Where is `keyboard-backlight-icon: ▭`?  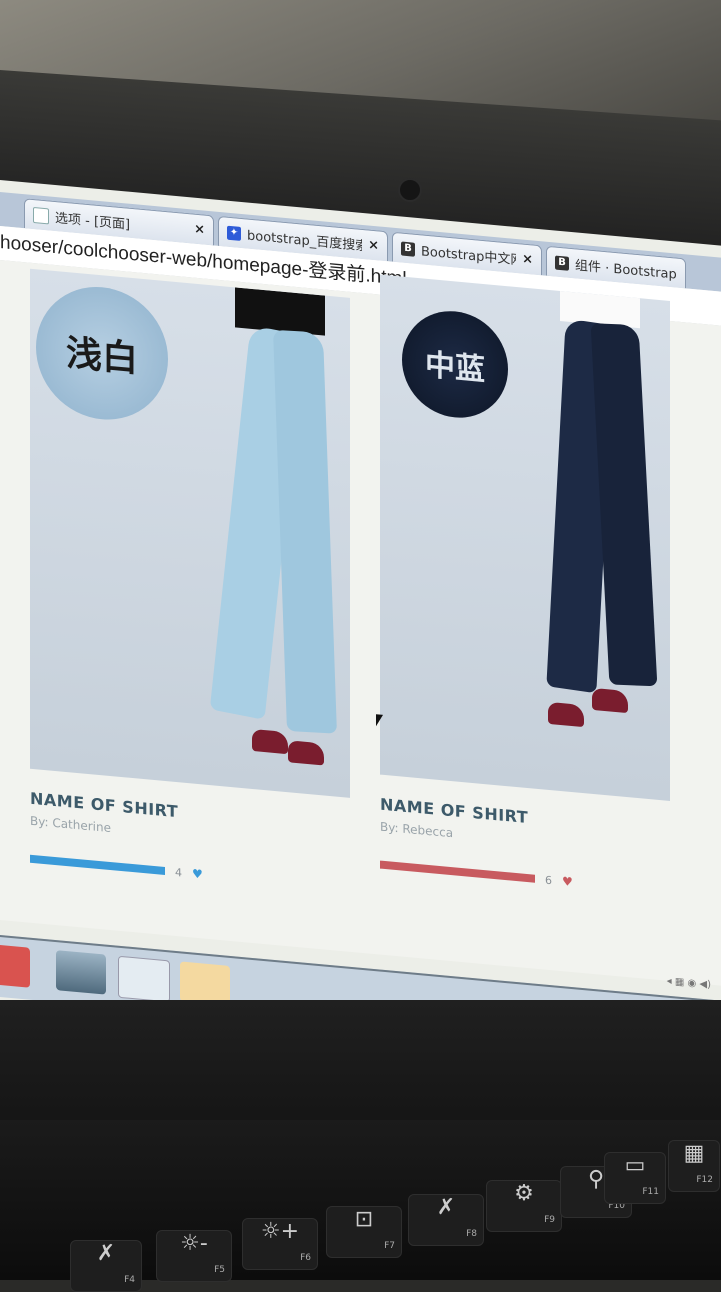
keyboard-backlight-icon: ▭ is located at coordinates (635, 1165).